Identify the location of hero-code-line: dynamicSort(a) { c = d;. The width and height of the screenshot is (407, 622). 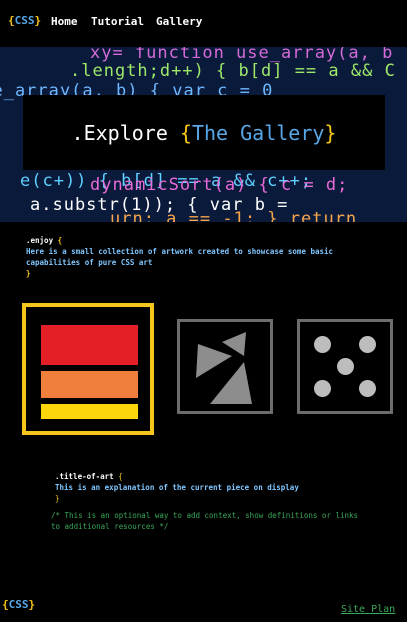
(219, 185).